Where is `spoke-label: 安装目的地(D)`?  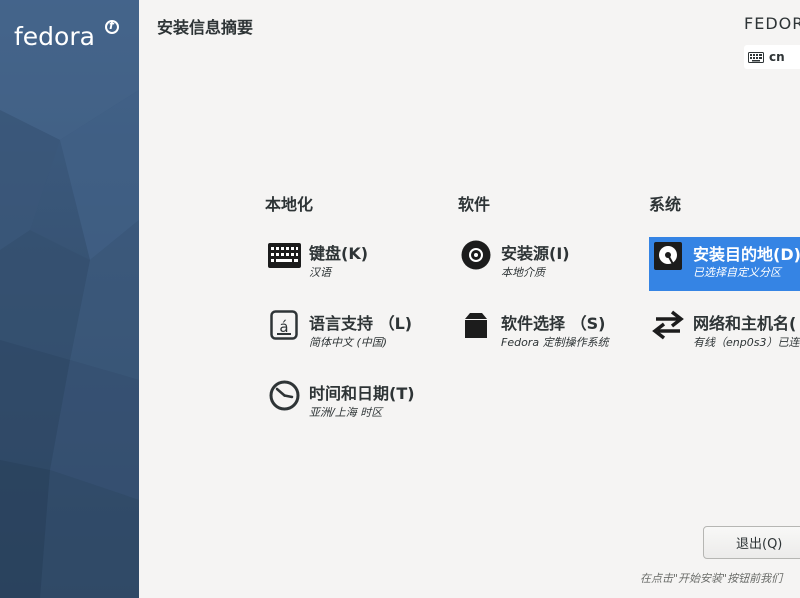 spoke-label: 安装目的地(D) is located at coordinates (746, 254).